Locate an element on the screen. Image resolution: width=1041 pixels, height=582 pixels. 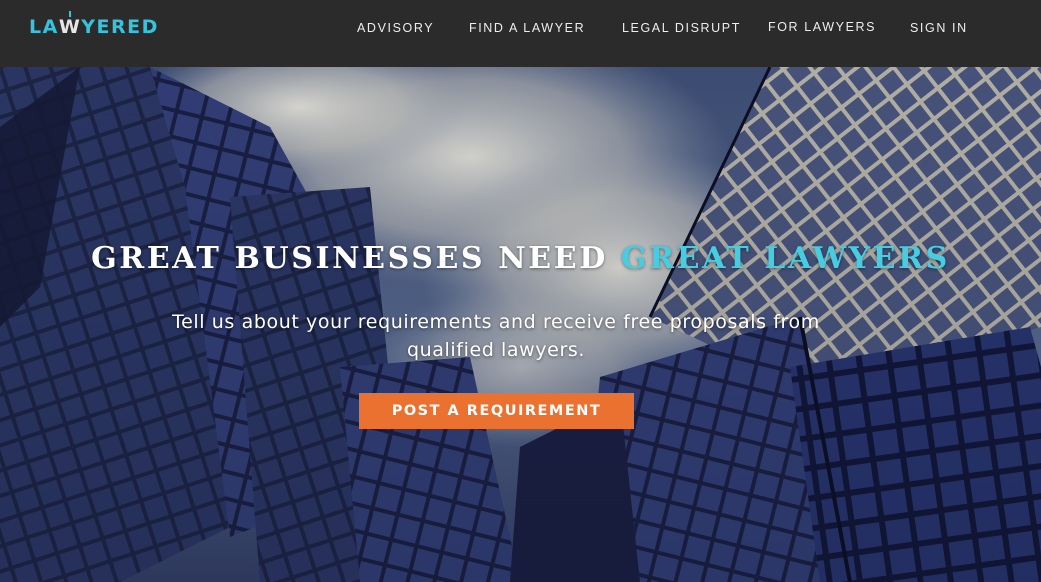
nav-advisory: ADVISORY is located at coordinates (395, 28).